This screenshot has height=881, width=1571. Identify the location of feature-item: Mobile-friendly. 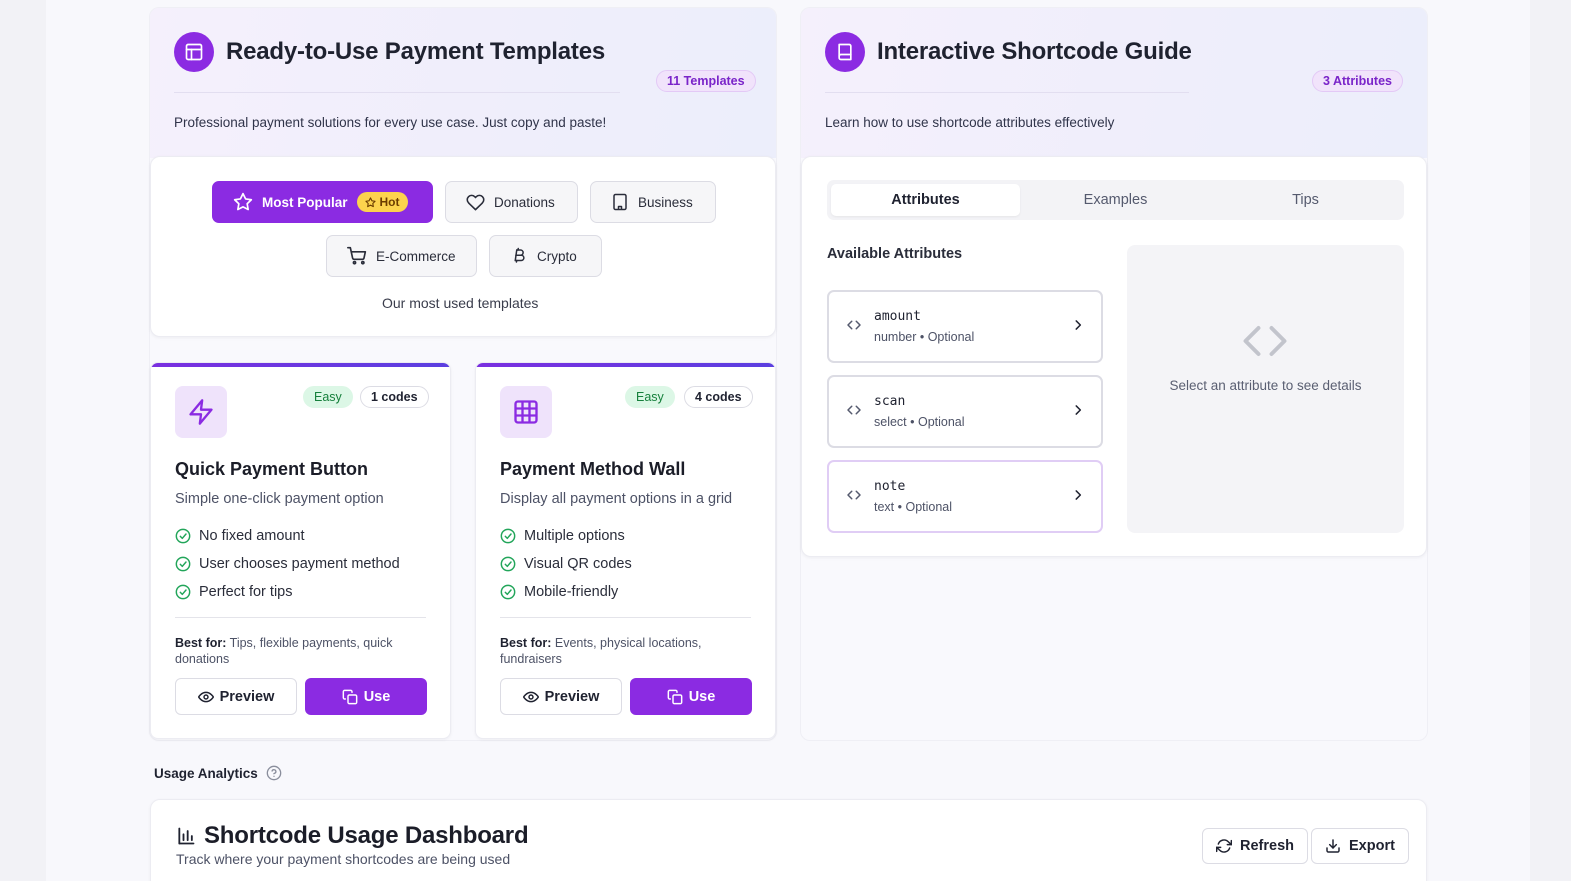
(559, 592).